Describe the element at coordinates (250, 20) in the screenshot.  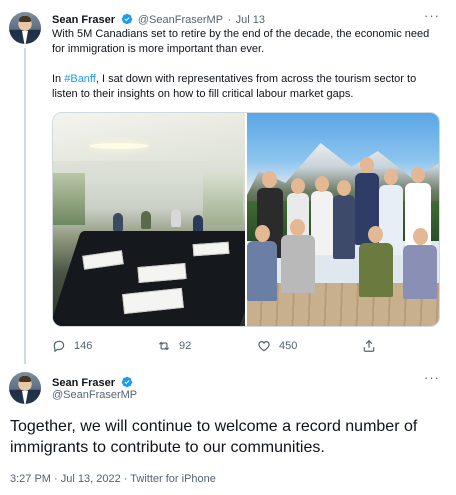
I see `tweet-date: Jul 13` at that location.